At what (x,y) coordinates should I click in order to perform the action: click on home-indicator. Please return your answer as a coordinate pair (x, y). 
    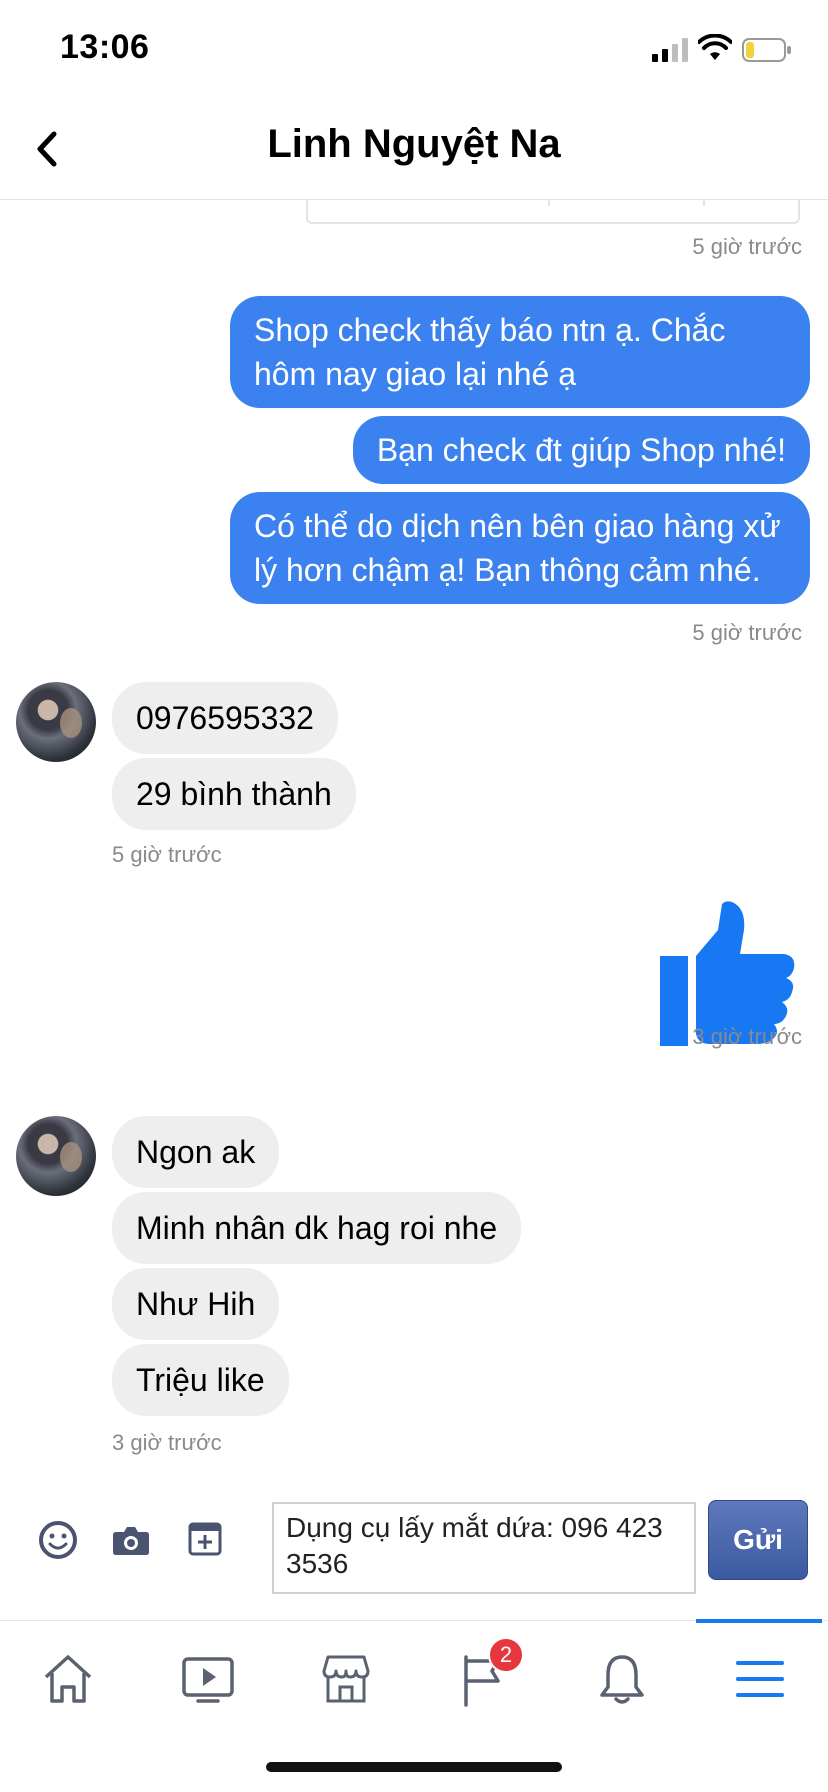
    Looking at the image, I should click on (414, 1767).